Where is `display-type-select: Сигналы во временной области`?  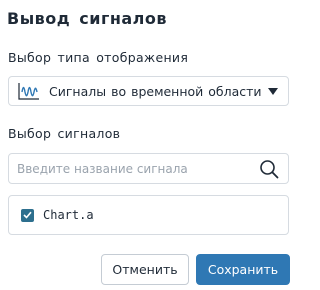 display-type-select: Сигналы во временной области is located at coordinates (148, 91).